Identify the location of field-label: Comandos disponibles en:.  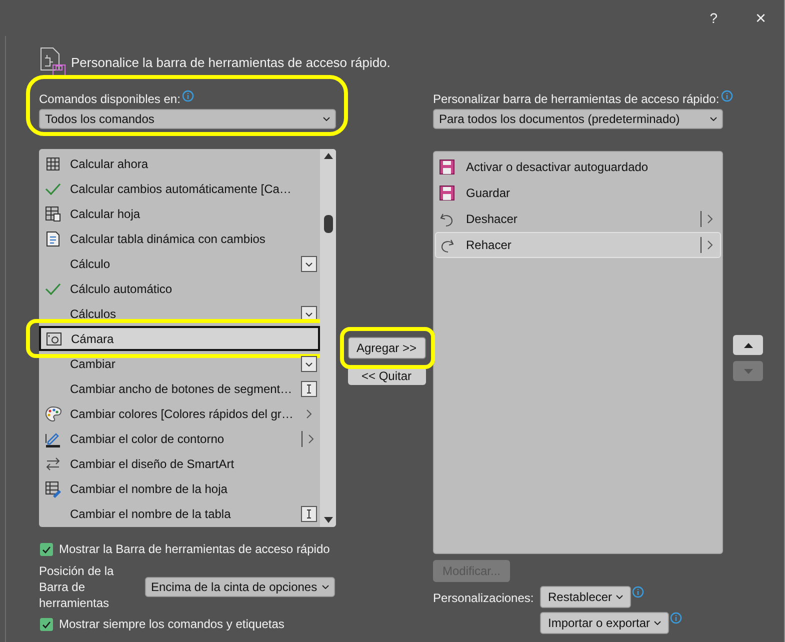
(109, 99).